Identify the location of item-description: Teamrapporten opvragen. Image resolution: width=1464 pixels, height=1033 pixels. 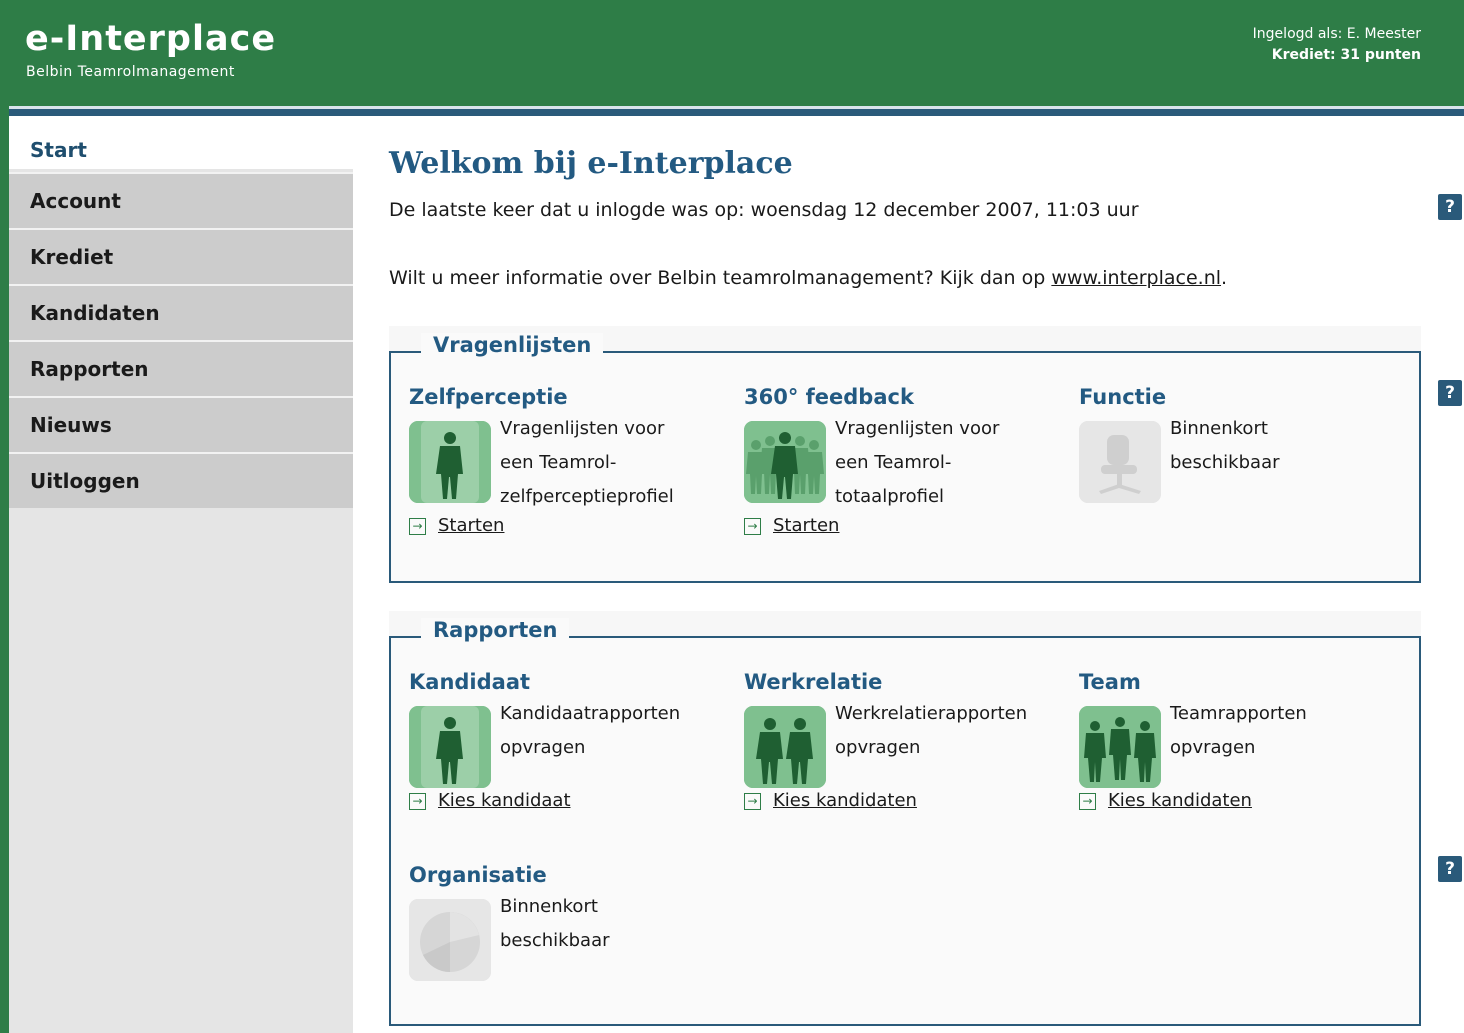
(1238, 730).